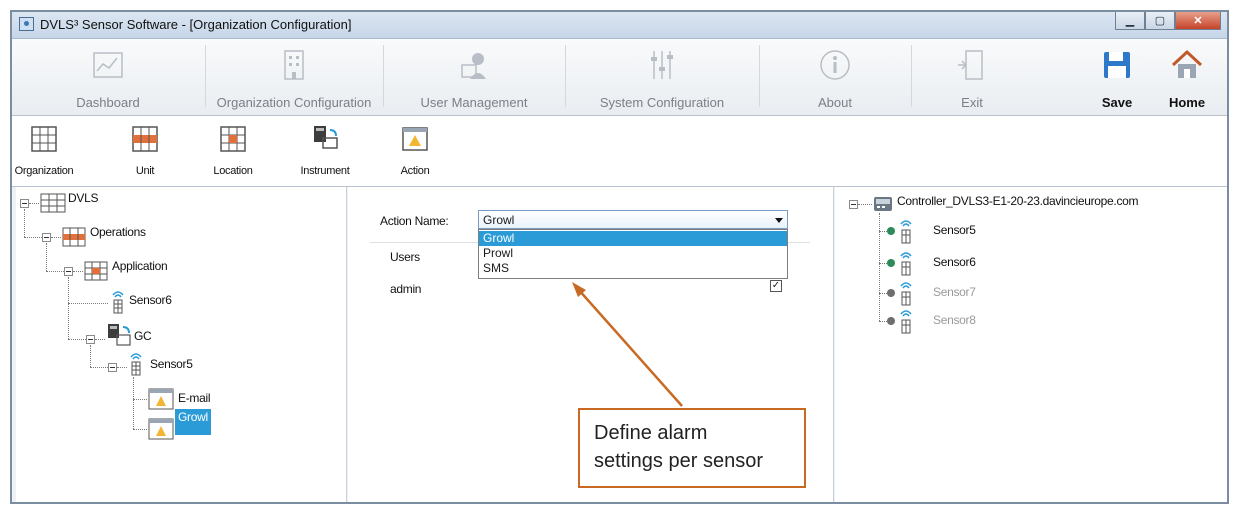  I want to click on dropdown-option-prowl: Prowl, so click(633, 253).